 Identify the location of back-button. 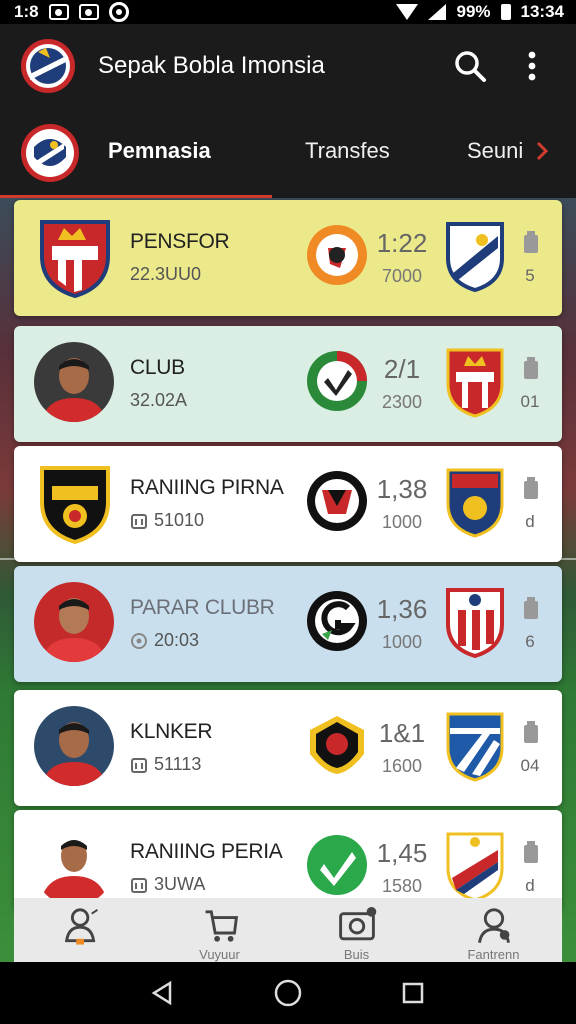
(163, 993).